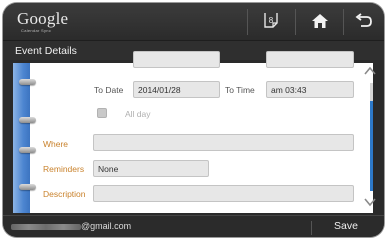 The width and height of the screenshot is (388, 240). I want to click on calendar-glyph-text: 8, so click(271, 20).